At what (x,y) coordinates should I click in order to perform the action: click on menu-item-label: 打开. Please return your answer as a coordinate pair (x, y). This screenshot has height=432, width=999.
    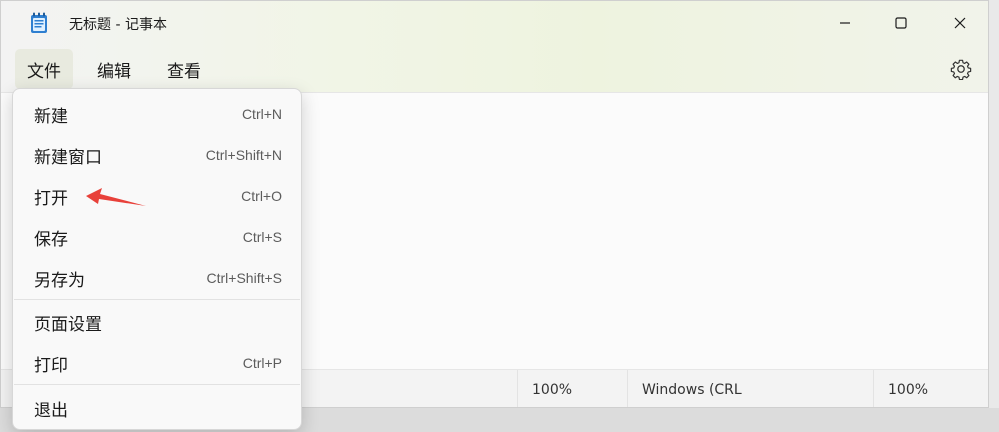
    Looking at the image, I should click on (51, 198).